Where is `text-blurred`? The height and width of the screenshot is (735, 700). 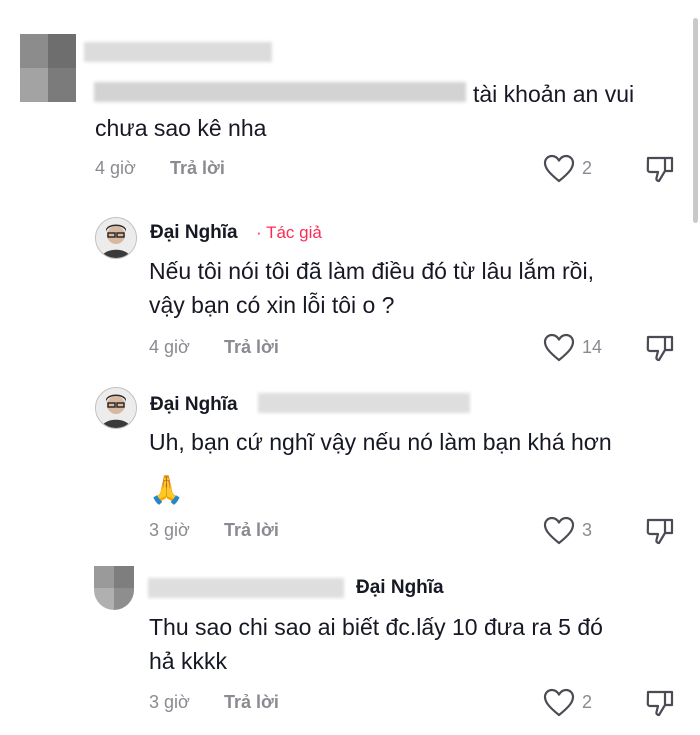
text-blurred is located at coordinates (280, 92).